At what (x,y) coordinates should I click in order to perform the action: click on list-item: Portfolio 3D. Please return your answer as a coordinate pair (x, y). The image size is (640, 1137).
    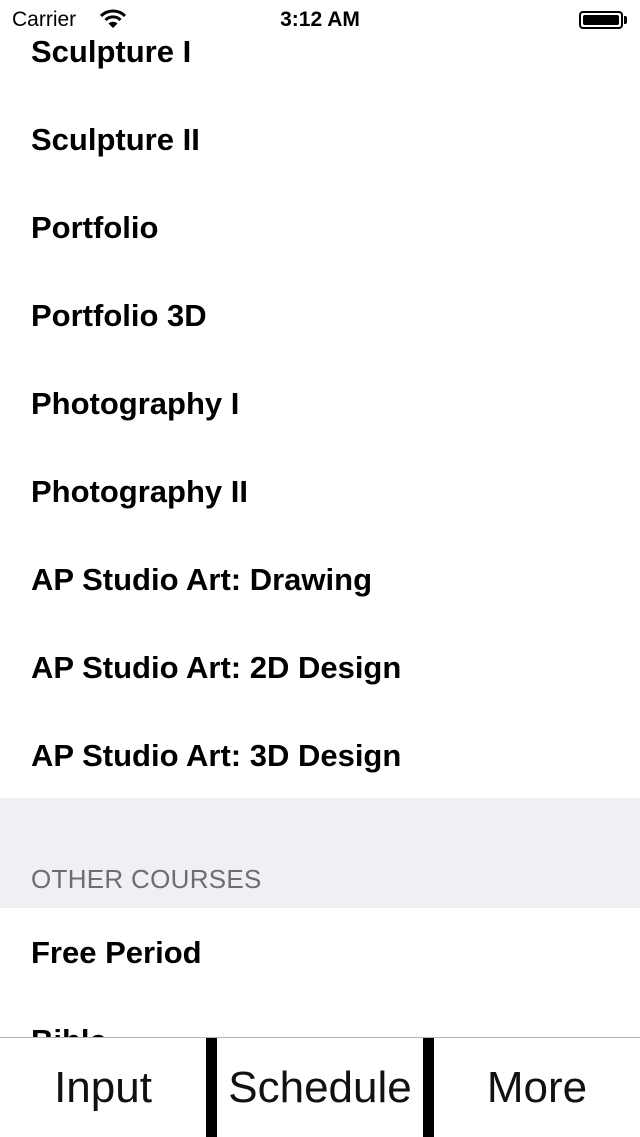
    Looking at the image, I should click on (320, 316).